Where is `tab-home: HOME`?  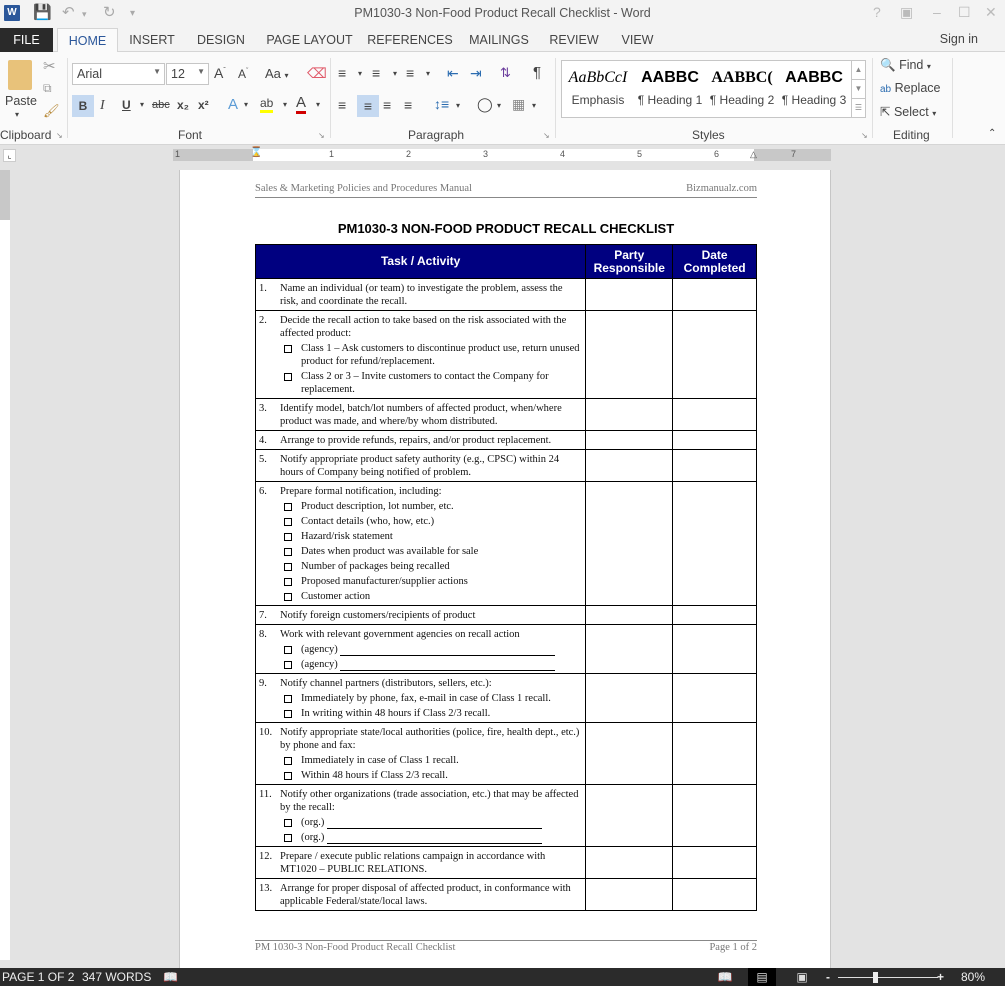 tab-home: HOME is located at coordinates (87, 40).